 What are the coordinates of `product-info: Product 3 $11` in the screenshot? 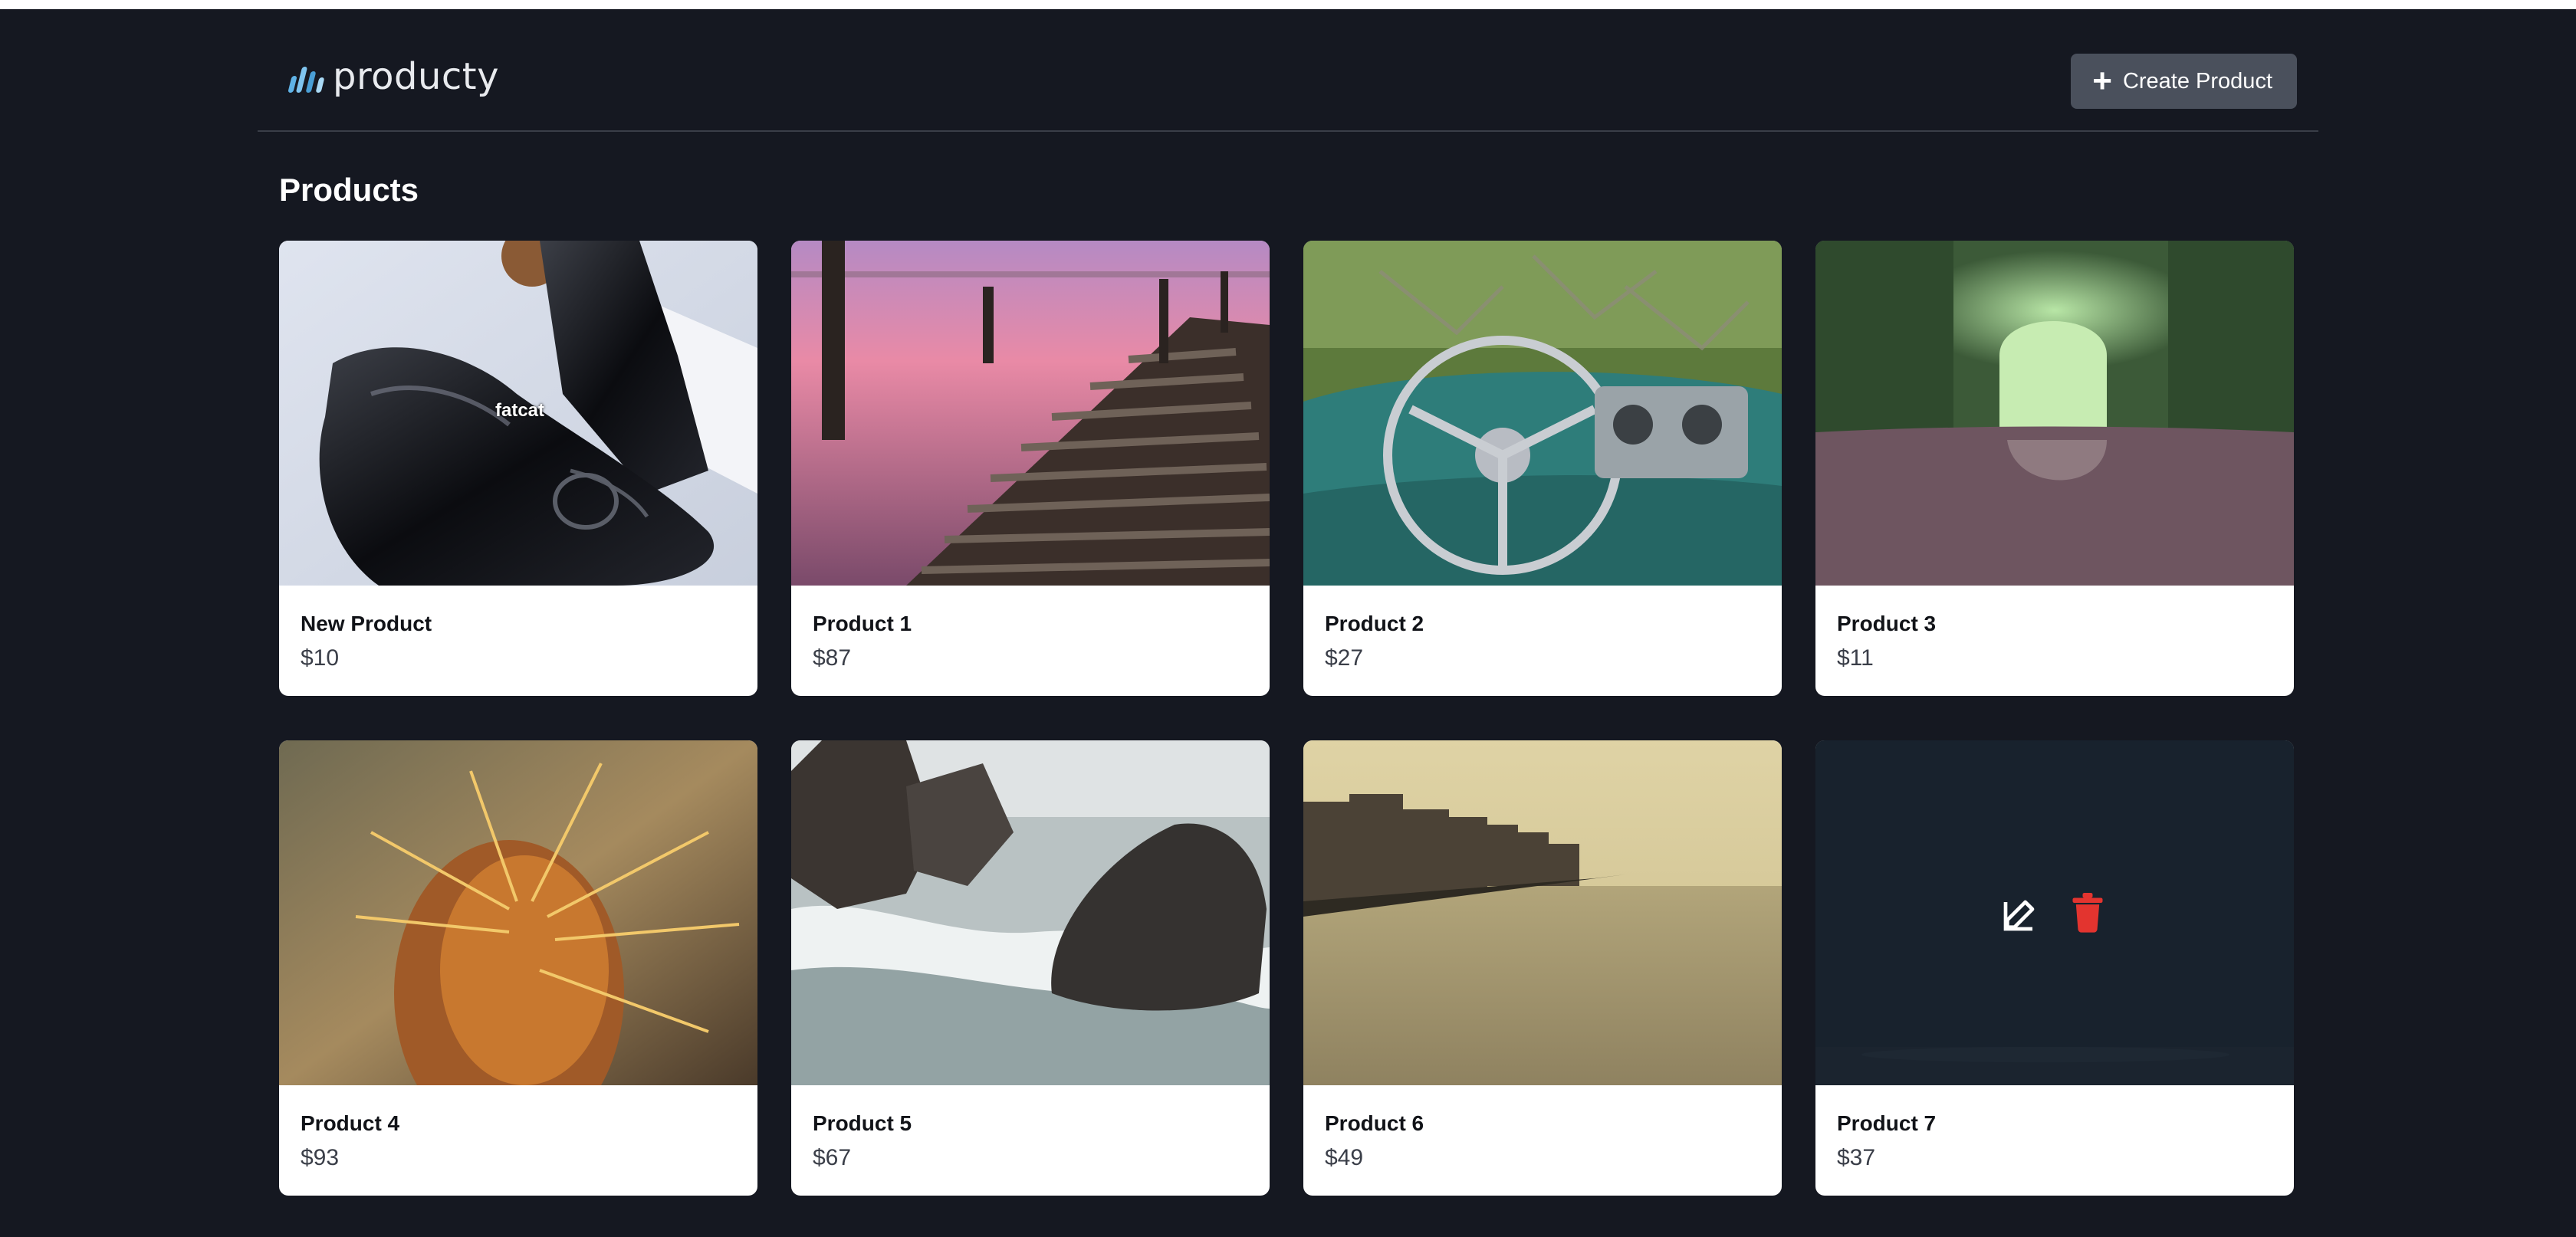 It's located at (2054, 628).